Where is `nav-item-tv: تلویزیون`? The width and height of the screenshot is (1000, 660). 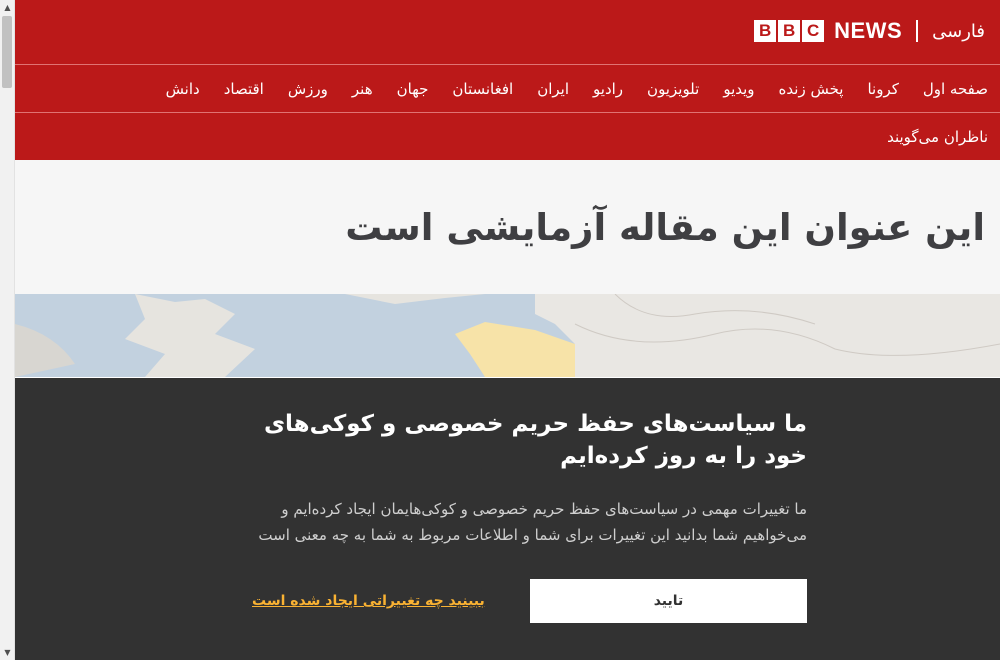
nav-item-tv: تلویزیون is located at coordinates (673, 89).